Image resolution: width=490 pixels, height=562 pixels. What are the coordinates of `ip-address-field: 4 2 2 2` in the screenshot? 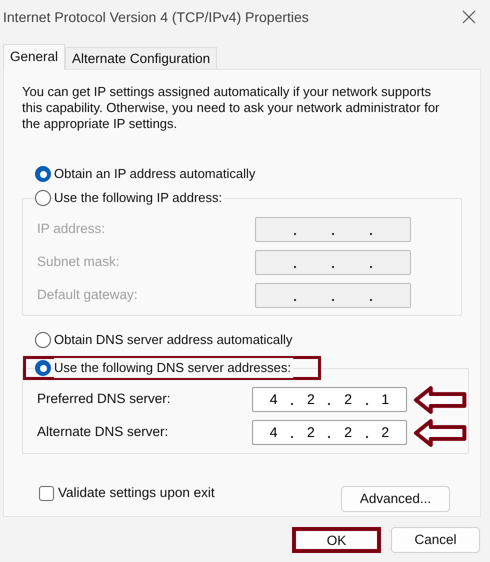 It's located at (329, 432).